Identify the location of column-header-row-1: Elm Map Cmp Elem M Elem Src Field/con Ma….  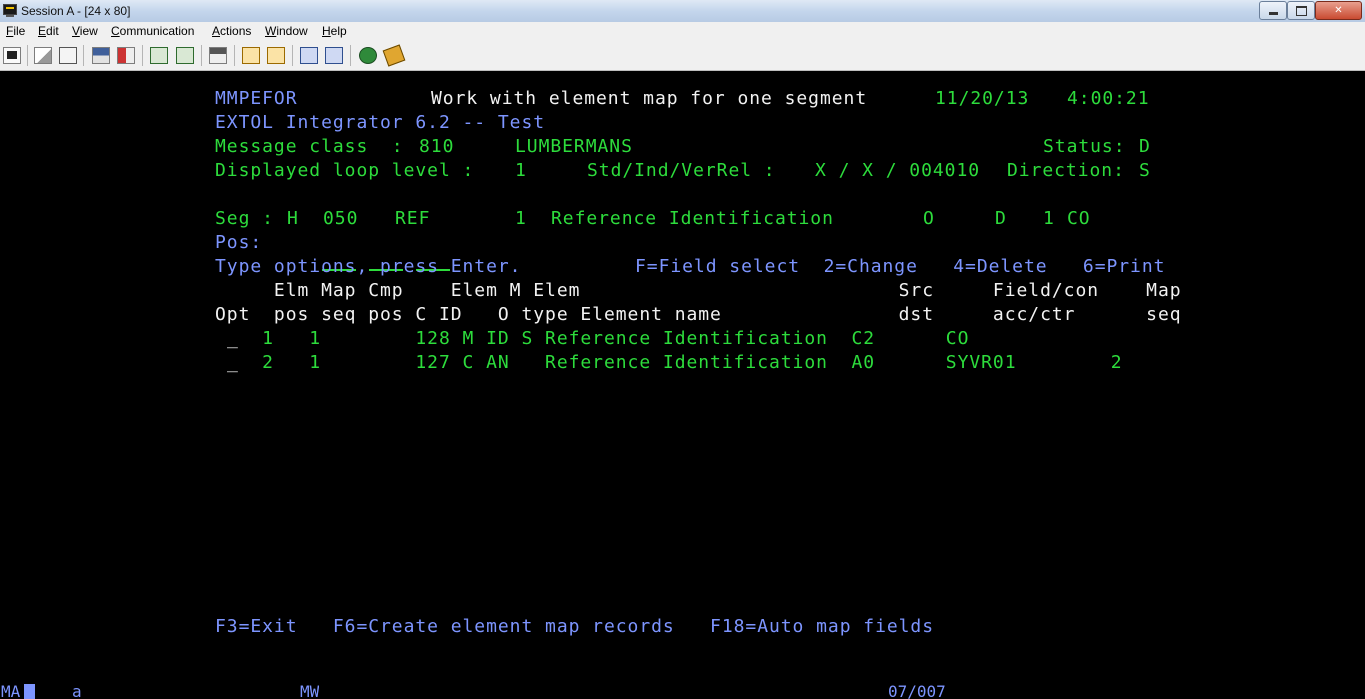
(698, 290).